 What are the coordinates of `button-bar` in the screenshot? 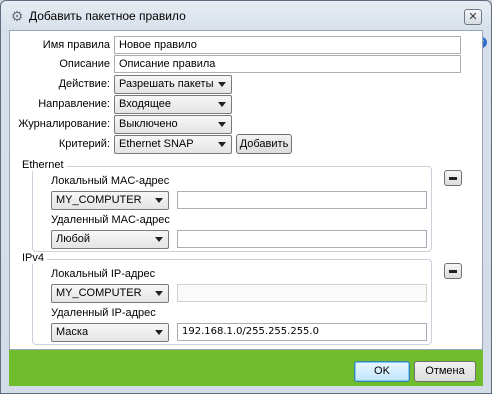 It's located at (246, 368).